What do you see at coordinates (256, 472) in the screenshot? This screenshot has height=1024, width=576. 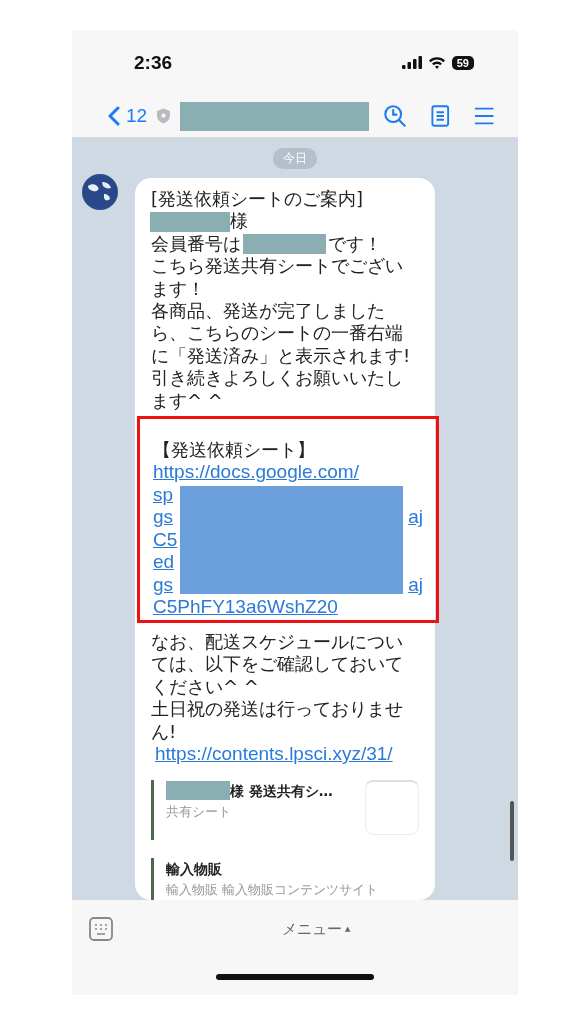 I see `link: https://docs.google.com/` at bounding box center [256, 472].